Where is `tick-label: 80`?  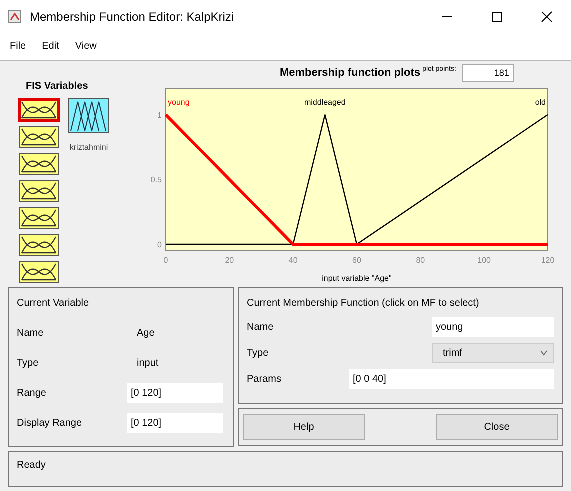 tick-label: 80 is located at coordinates (421, 260).